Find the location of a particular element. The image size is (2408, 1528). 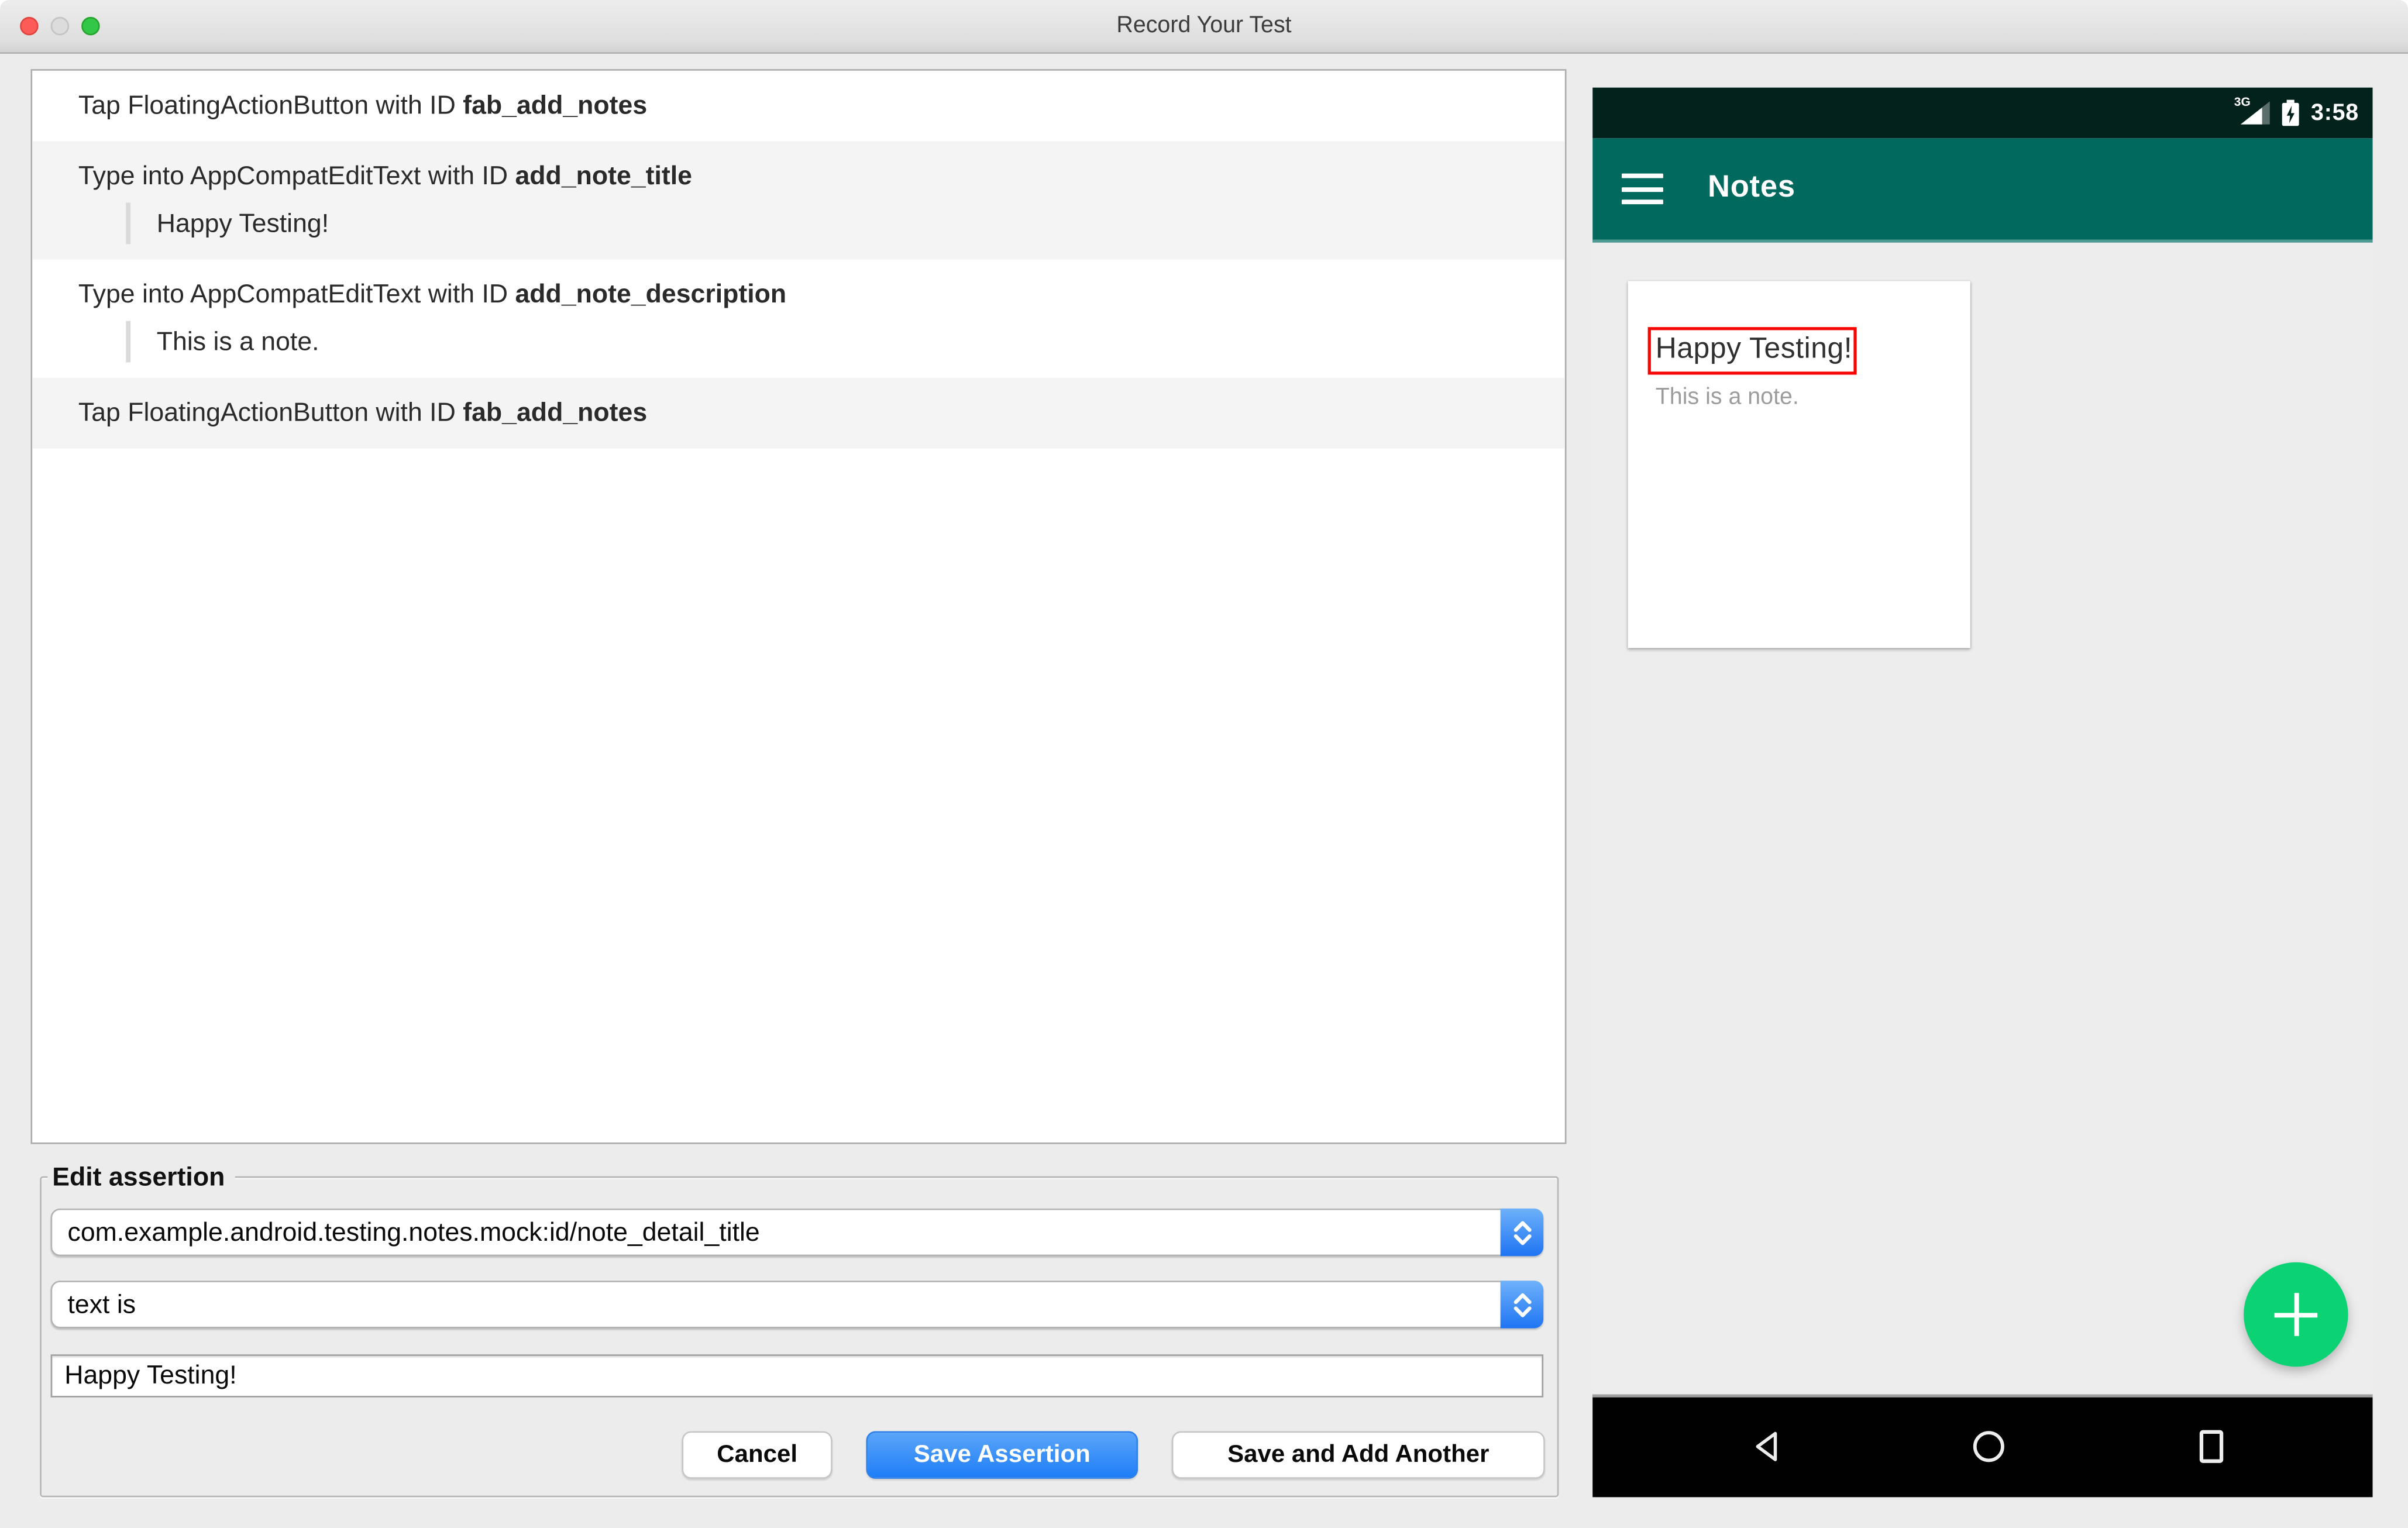

note-title: Happy Testing! is located at coordinates (1754, 350).